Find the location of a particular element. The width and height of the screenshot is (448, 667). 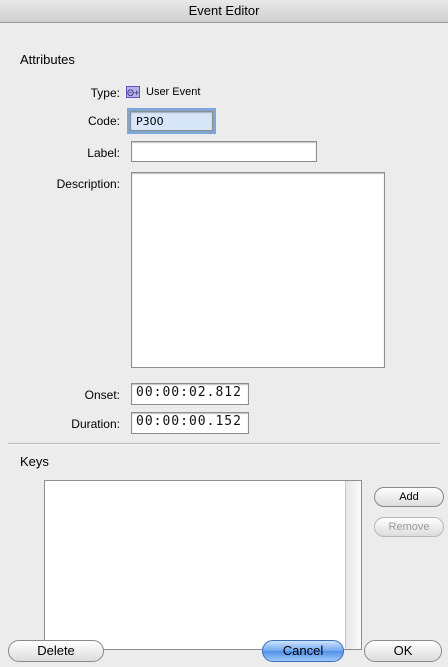

keys-list-scrollbar is located at coordinates (353, 565).